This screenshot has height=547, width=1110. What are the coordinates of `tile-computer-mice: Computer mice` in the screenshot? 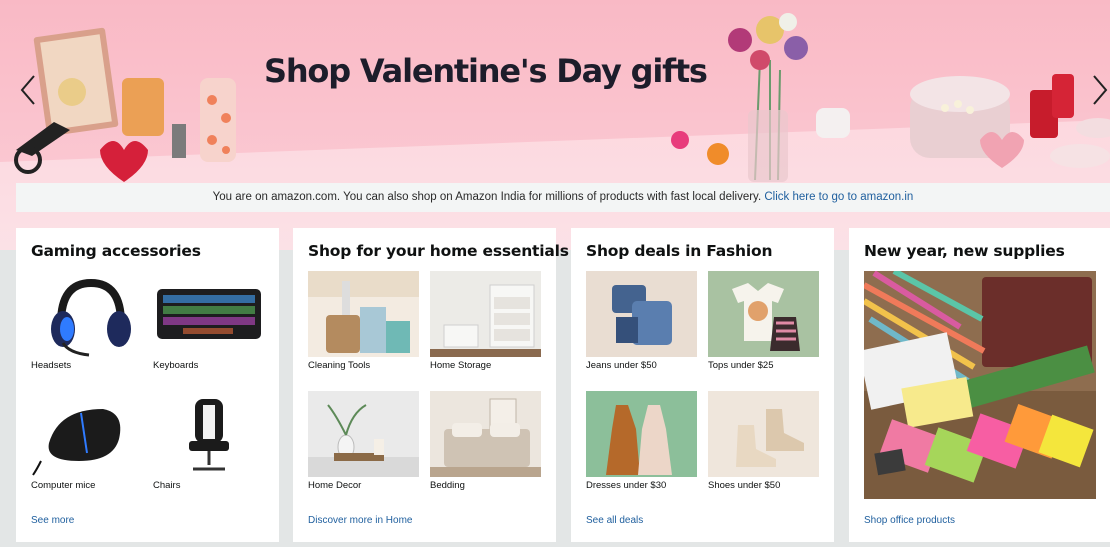 It's located at (86, 441).